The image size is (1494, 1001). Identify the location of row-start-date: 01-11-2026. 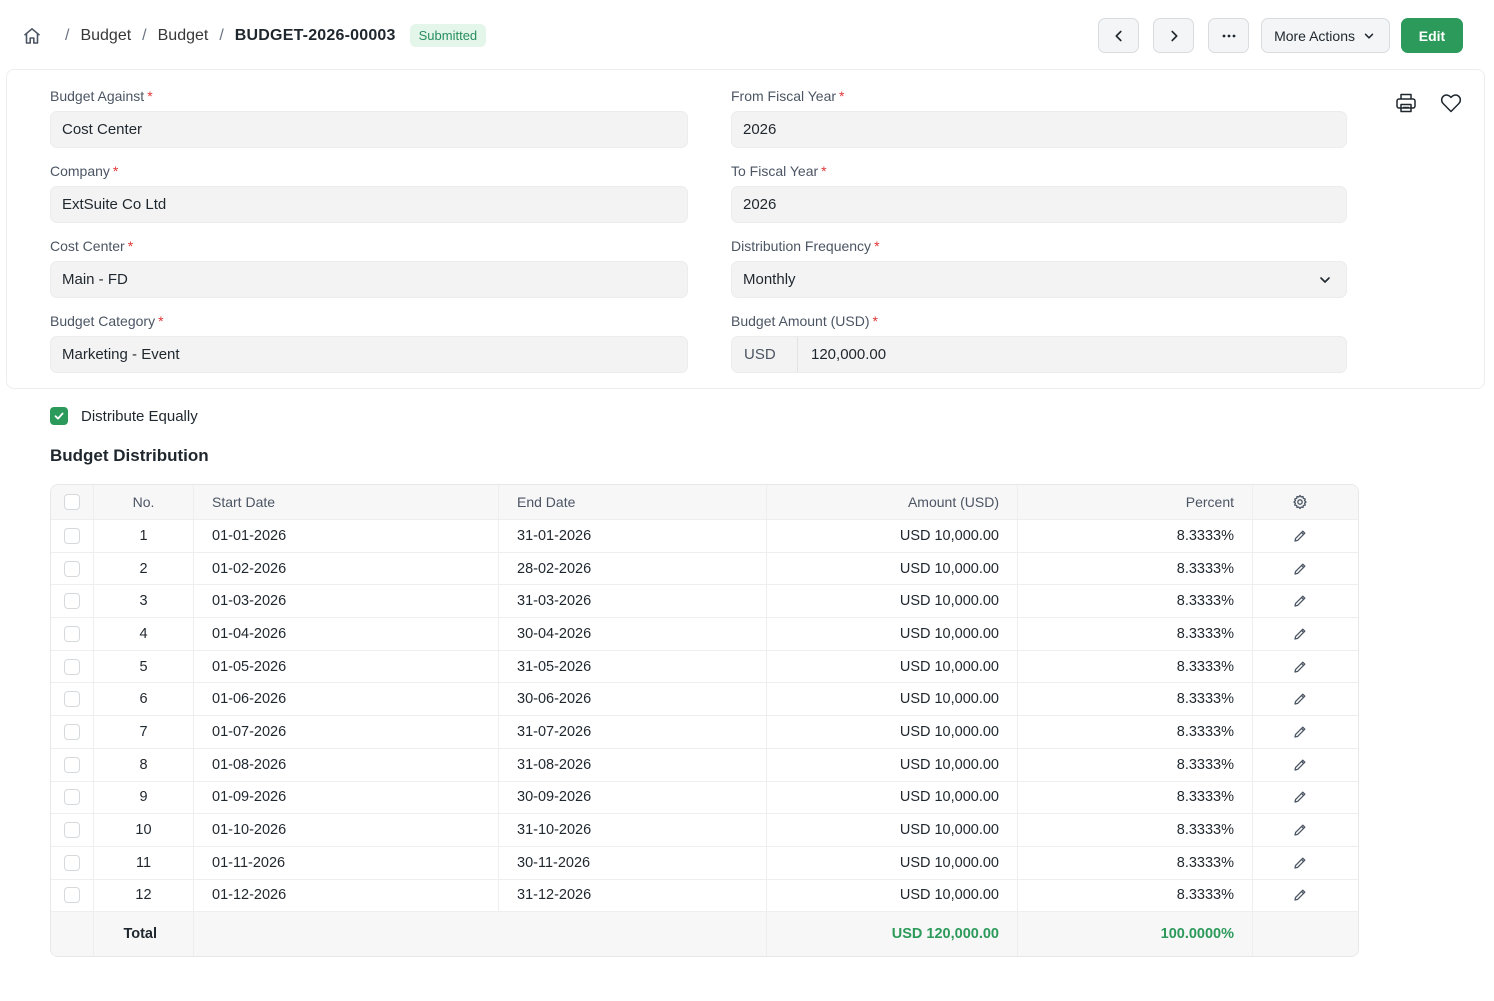
(346, 862).